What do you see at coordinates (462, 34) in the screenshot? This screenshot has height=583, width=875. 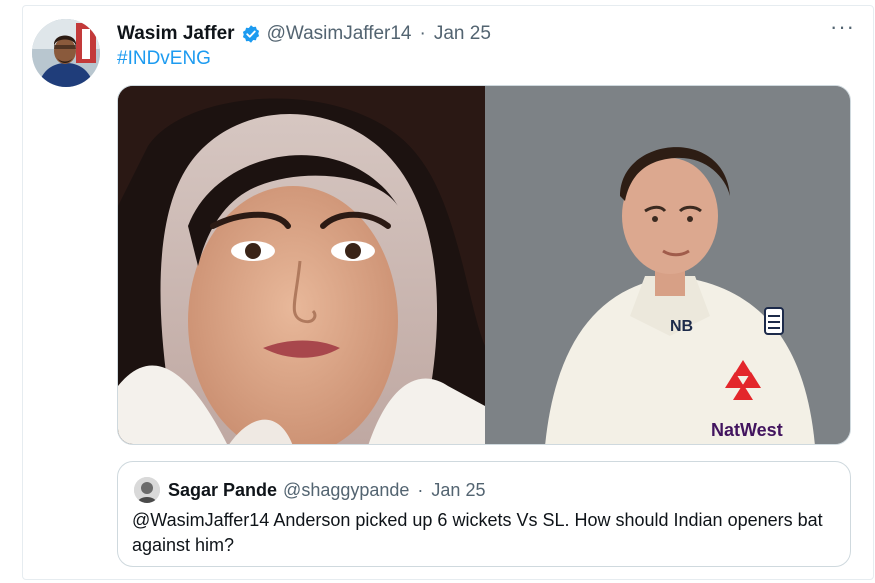 I see `tweet-date: Jan 25` at bounding box center [462, 34].